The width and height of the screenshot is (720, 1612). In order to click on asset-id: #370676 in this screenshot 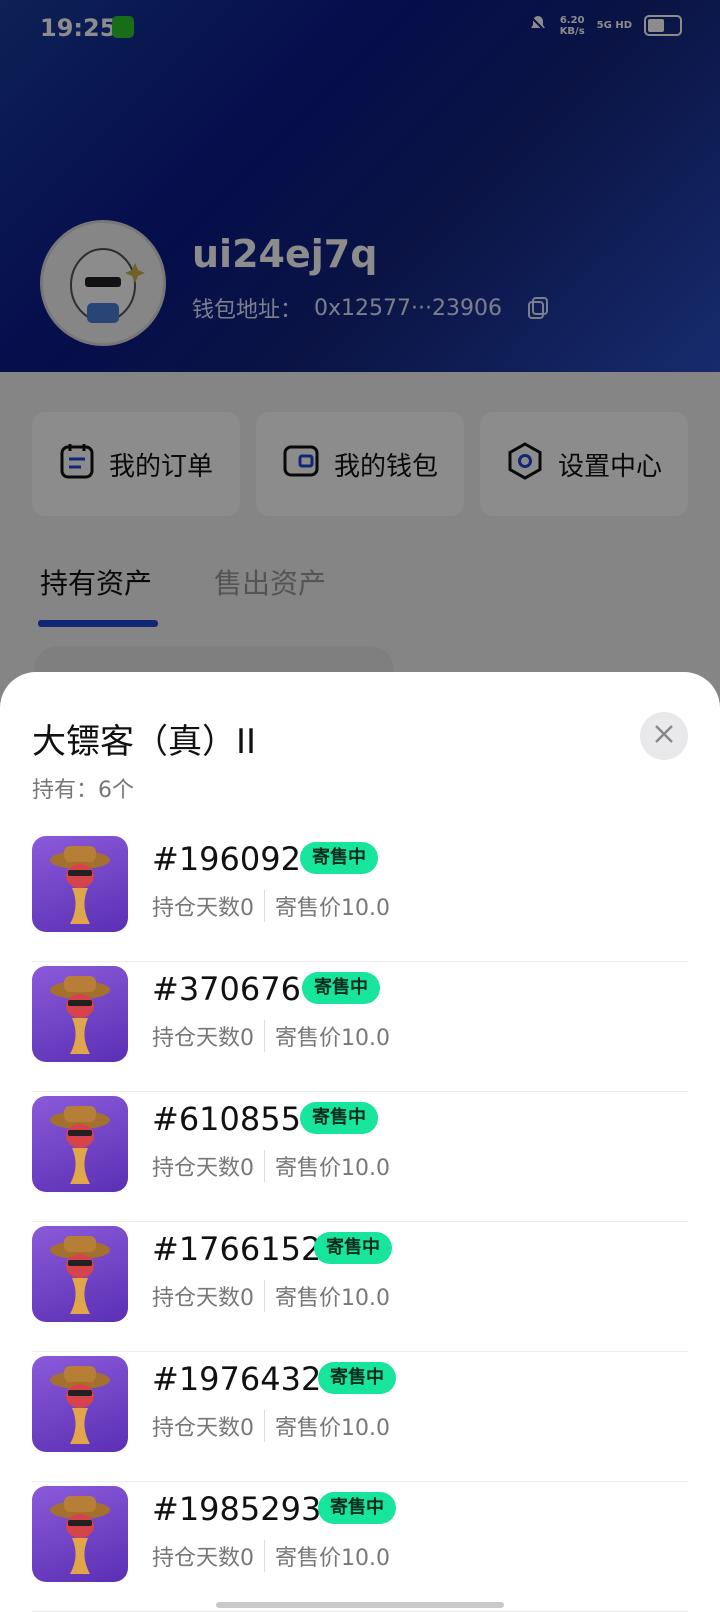, I will do `click(226, 989)`.